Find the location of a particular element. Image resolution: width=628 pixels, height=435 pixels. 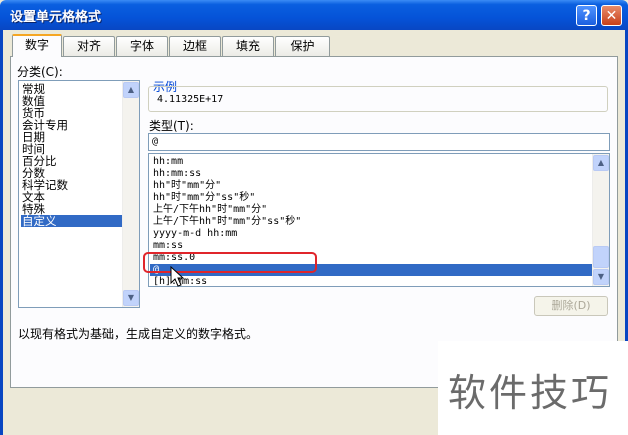

list-item: 上午/下午hh"时"mm"分" is located at coordinates (372, 210).